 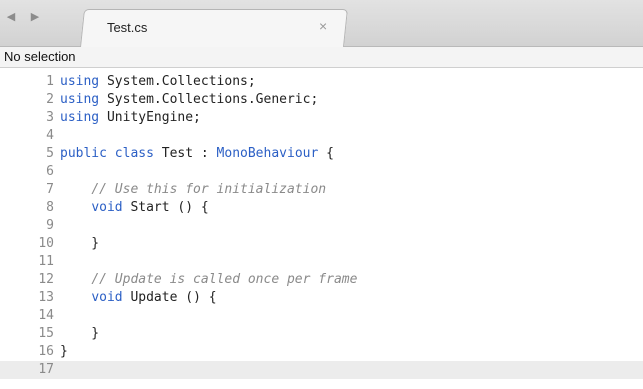 I want to click on tab-bar: ◀ ▶ Test.cs ×, so click(x=321, y=23).